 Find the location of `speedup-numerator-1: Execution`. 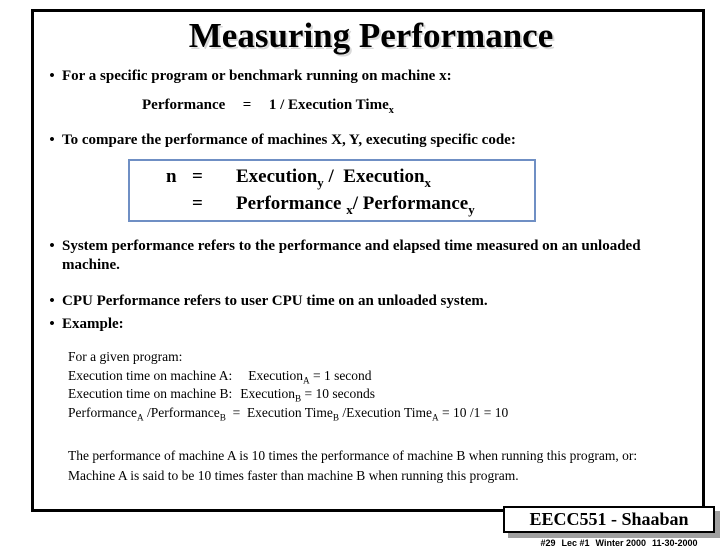

speedup-numerator-1: Execution is located at coordinates (277, 176).